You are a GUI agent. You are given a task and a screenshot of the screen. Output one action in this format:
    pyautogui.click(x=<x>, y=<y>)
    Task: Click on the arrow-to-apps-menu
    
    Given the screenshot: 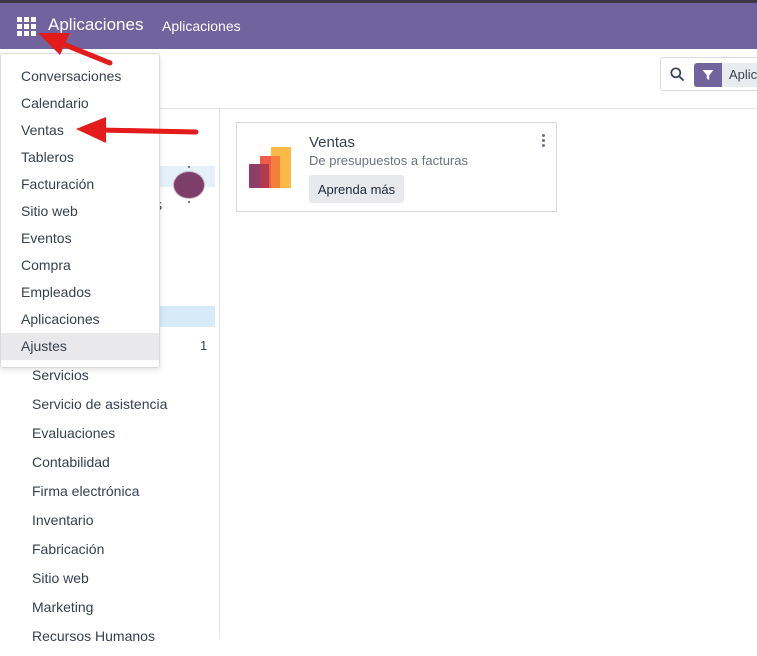 What is the action you would take?
    pyautogui.click(x=75, y=49)
    